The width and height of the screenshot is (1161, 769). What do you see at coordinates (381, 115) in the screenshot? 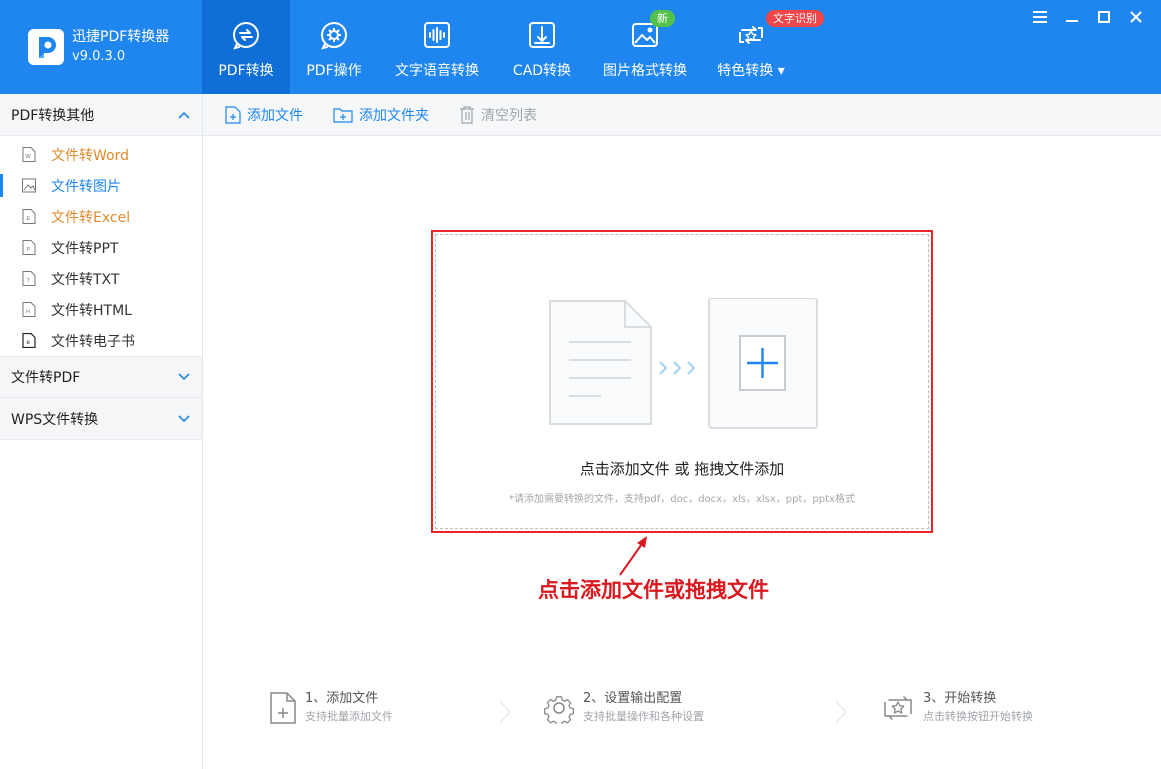
I see `add-folder-button: 添加文件夹` at bounding box center [381, 115].